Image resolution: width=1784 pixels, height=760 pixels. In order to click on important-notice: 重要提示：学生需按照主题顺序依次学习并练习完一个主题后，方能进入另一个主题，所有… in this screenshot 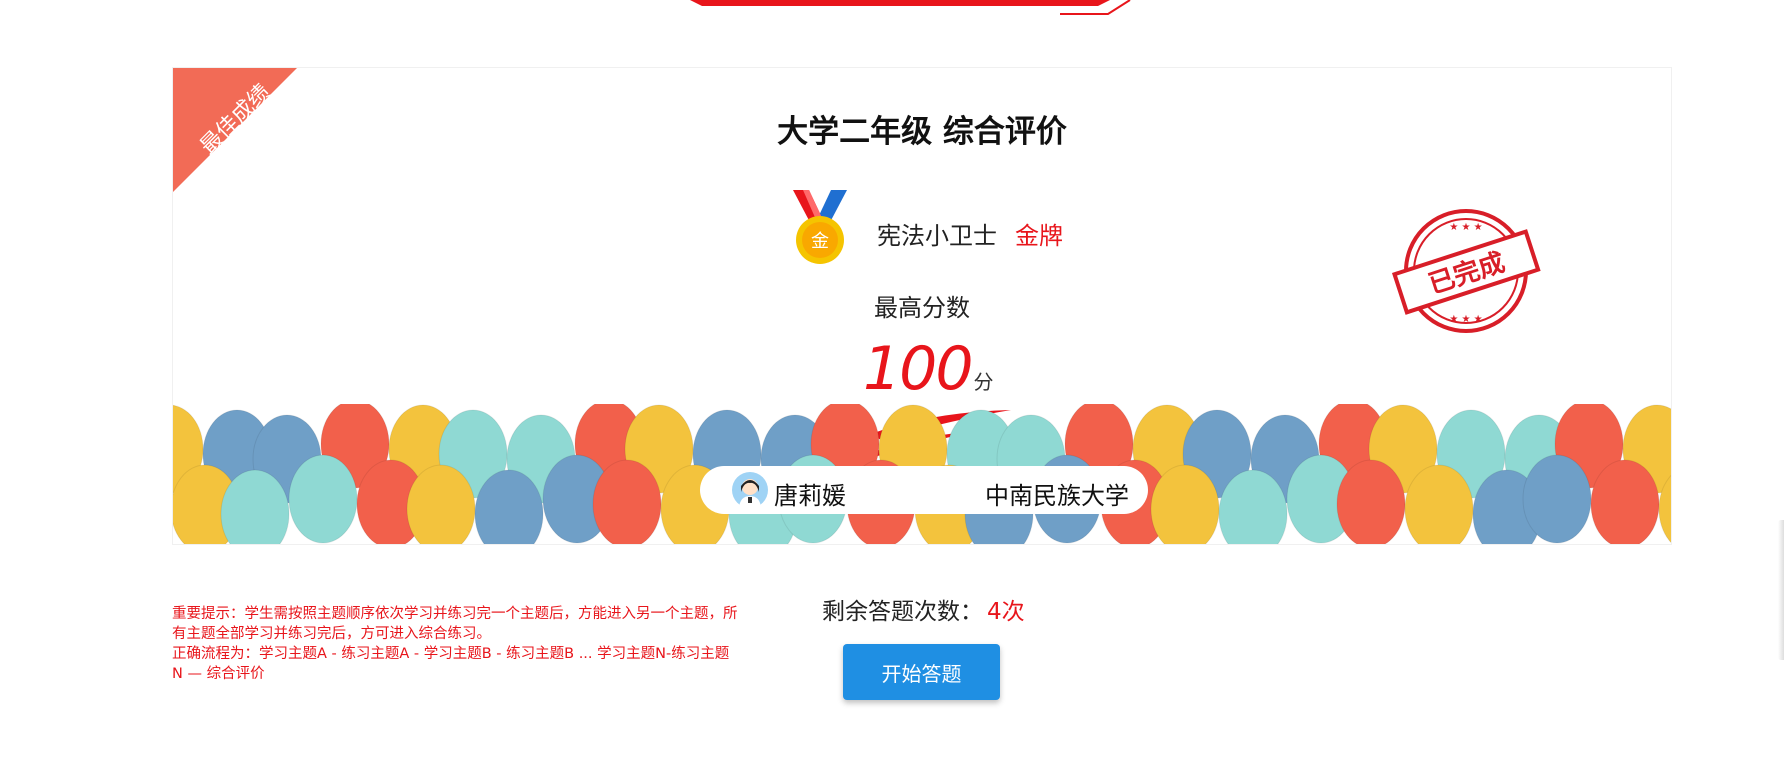, I will do `click(455, 644)`.